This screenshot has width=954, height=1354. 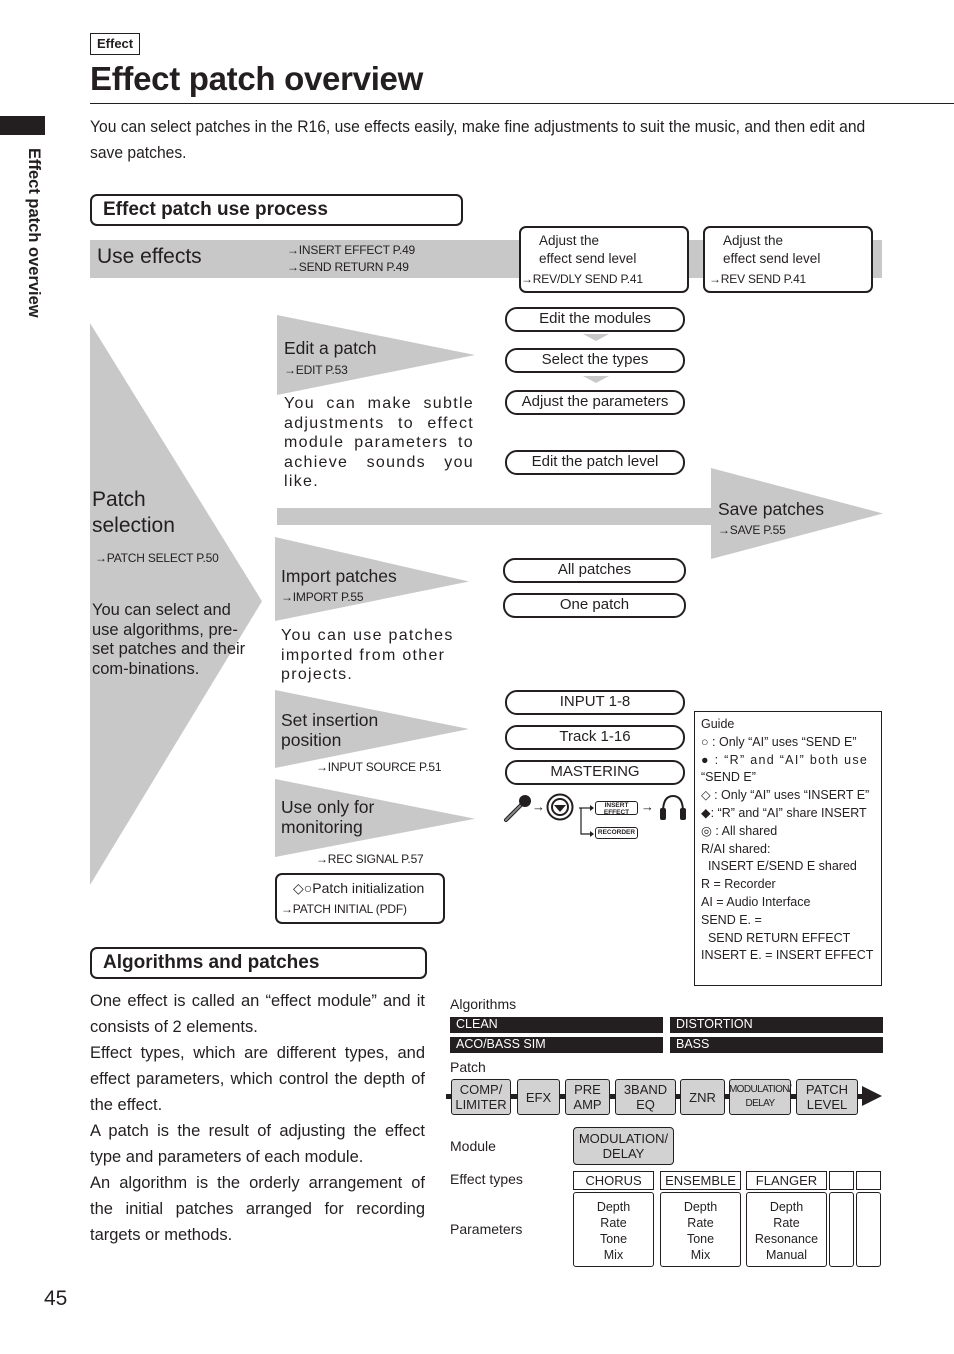 I want to click on guide-line: ◆: “R” and “AI” share INSERT, so click(x=784, y=812).